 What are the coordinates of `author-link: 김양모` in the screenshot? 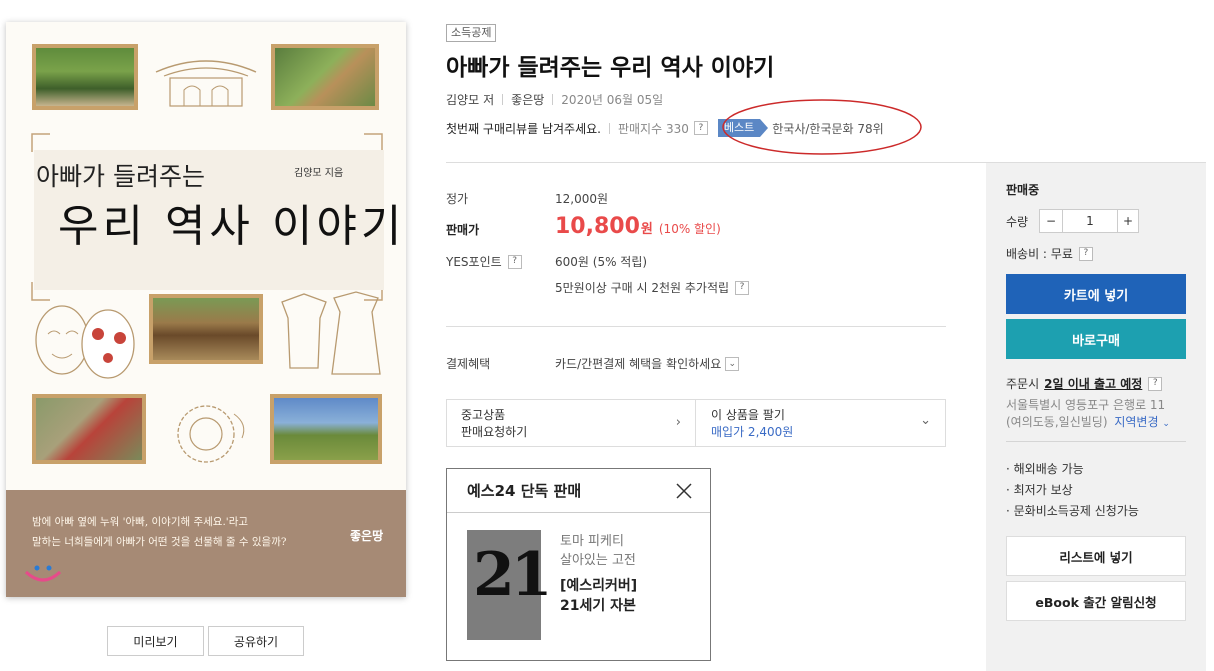 It's located at (462, 99).